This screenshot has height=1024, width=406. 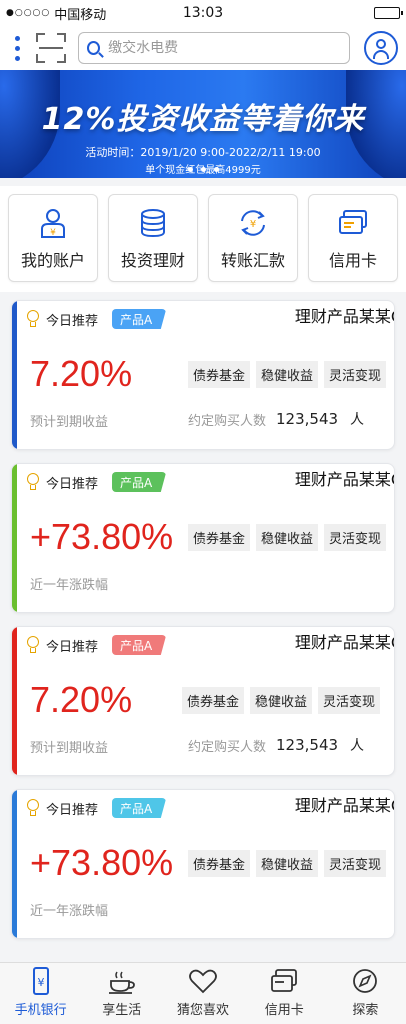 I want to click on tab-explore: 探索, so click(x=365, y=993).